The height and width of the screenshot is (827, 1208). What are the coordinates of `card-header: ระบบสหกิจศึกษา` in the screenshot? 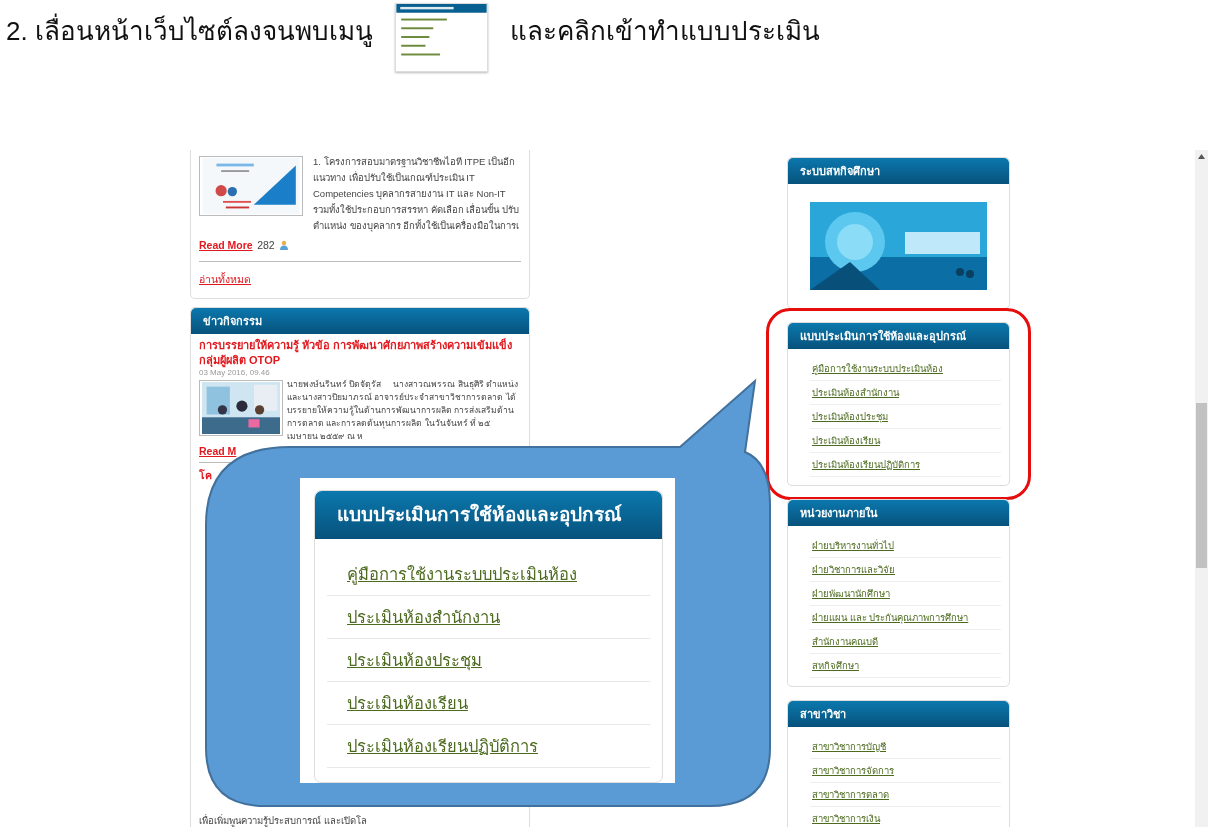 It's located at (898, 171).